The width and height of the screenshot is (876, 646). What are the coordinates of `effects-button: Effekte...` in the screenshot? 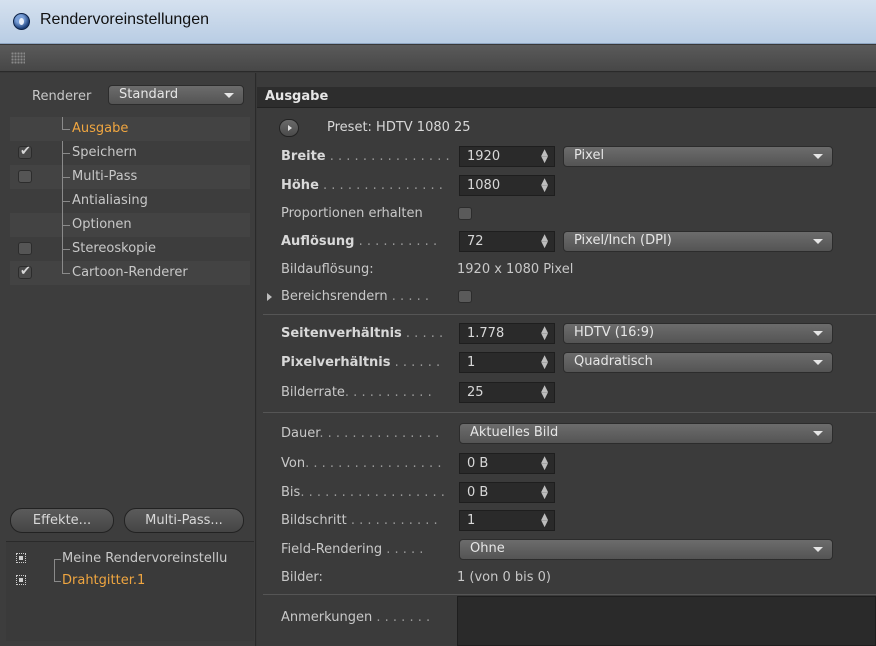 It's located at (62, 520).